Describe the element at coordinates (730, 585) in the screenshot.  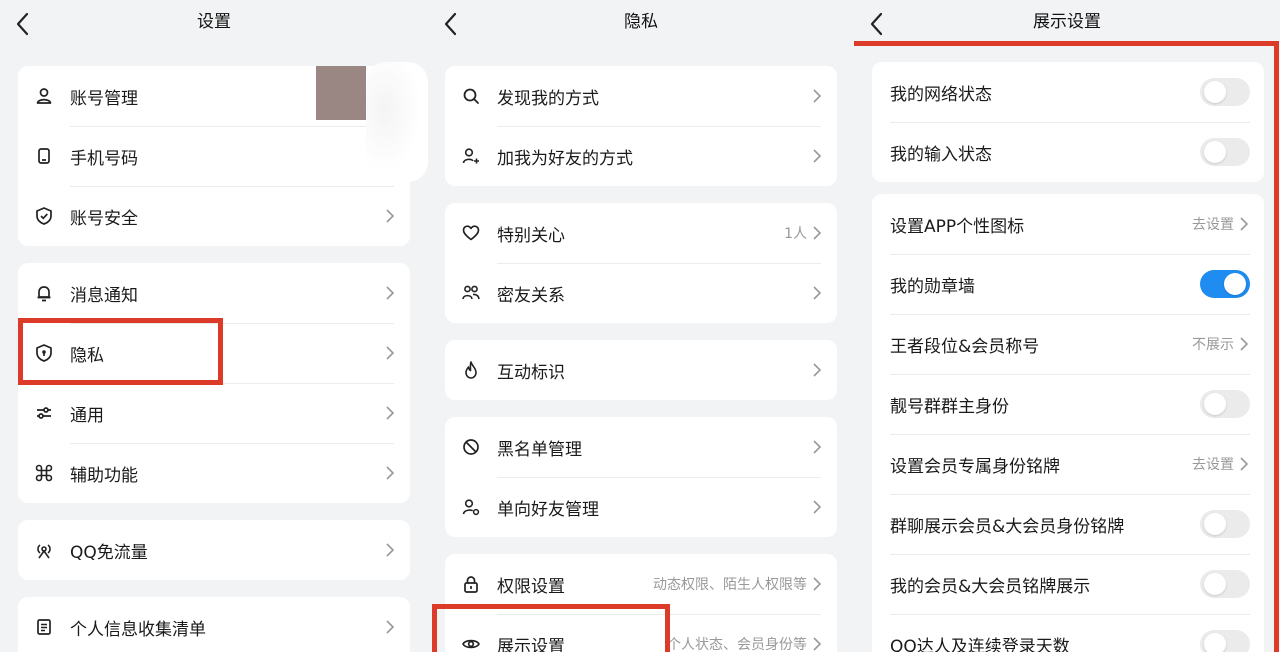
I see `permission-summary: 动态权限、陌生人权限等` at that location.